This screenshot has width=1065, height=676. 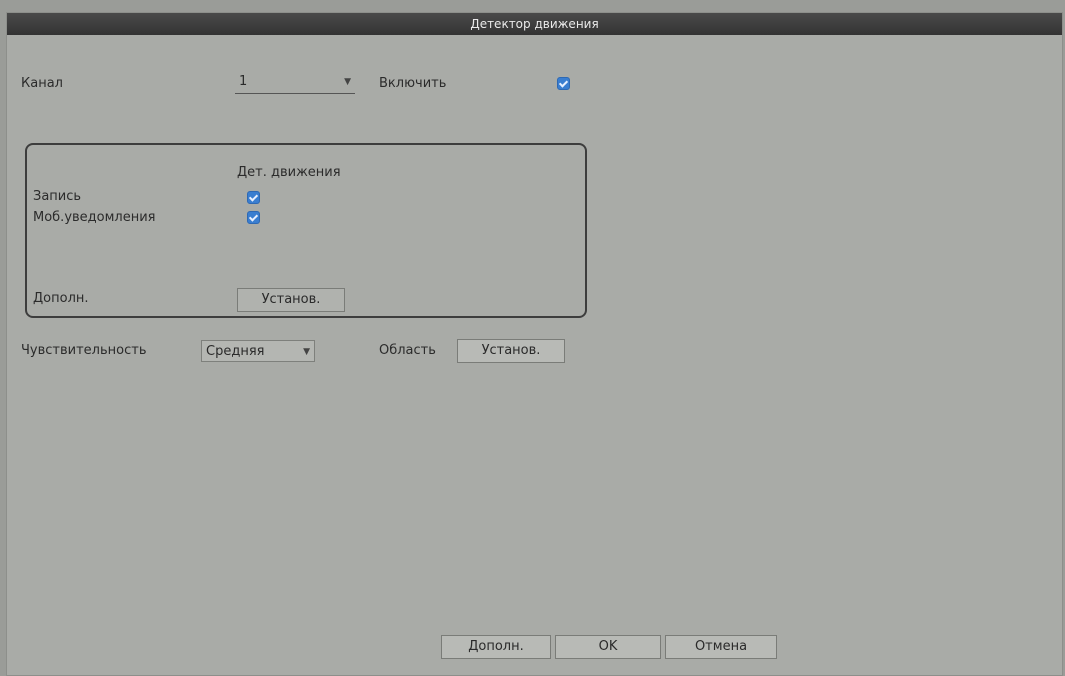 What do you see at coordinates (57, 196) in the screenshot?
I see `record-label: Запись` at bounding box center [57, 196].